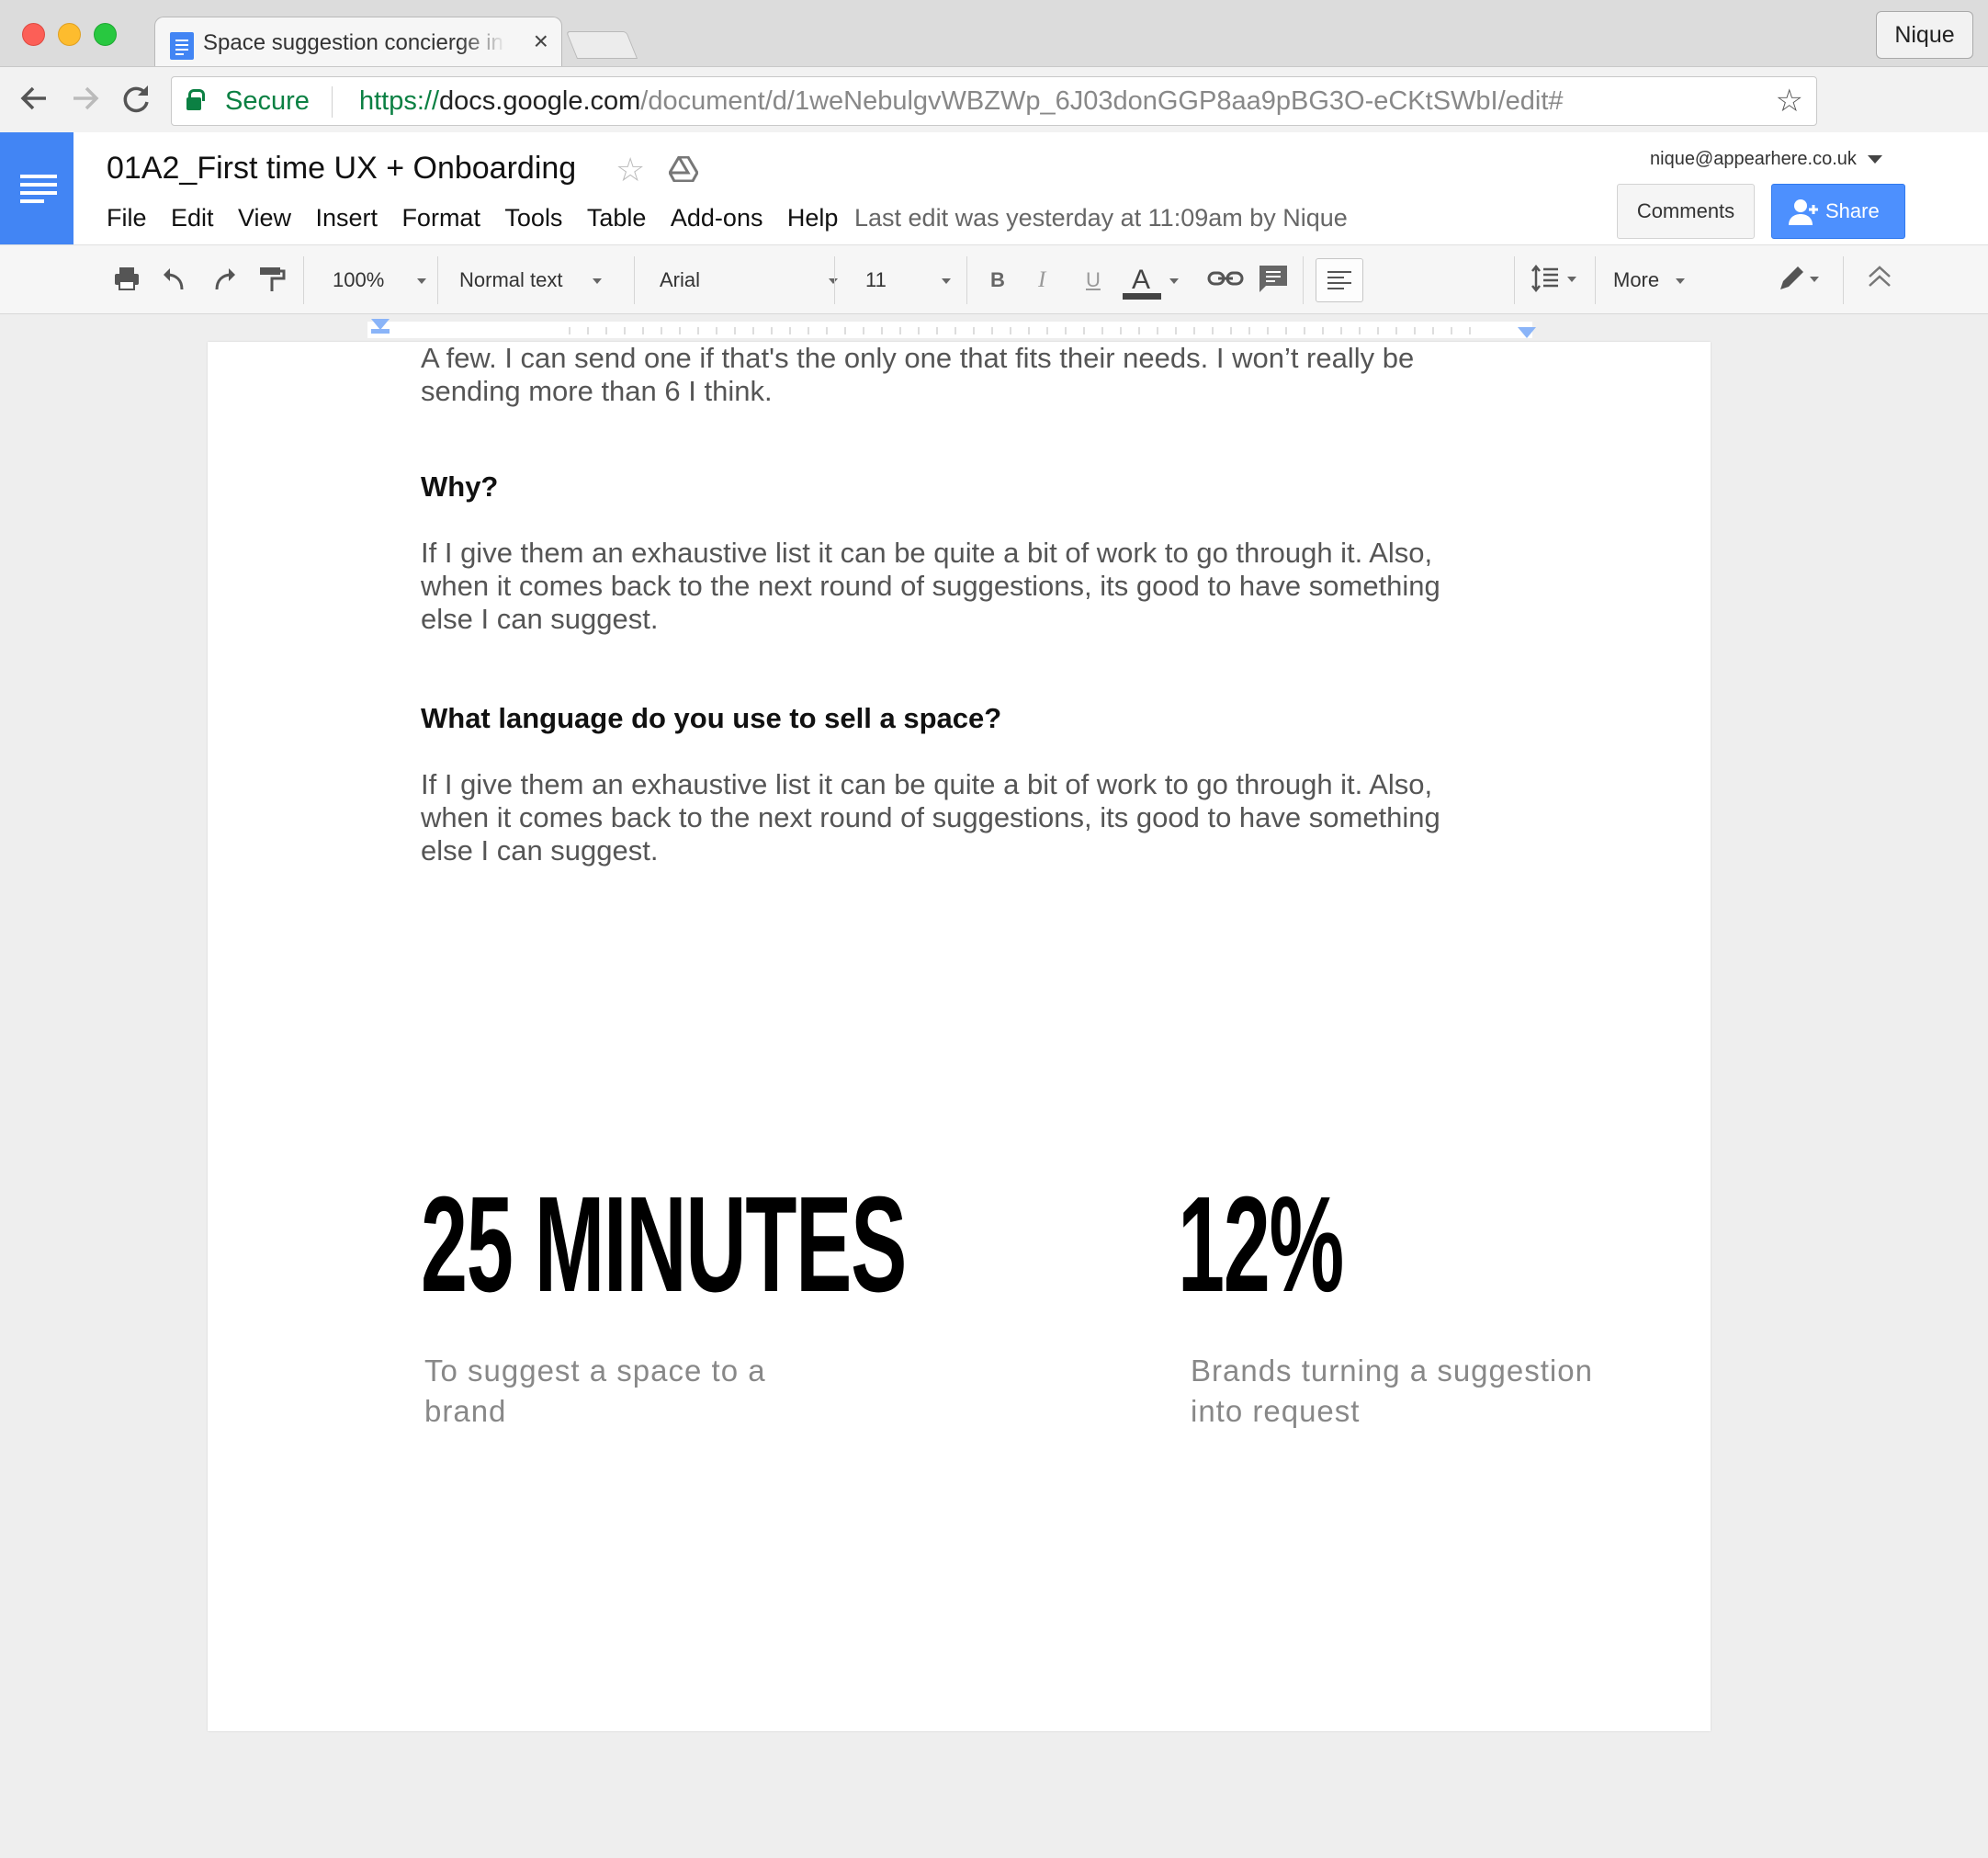 Image resolution: width=1988 pixels, height=1858 pixels. What do you see at coordinates (997, 280) in the screenshot?
I see `bold-button: B` at bounding box center [997, 280].